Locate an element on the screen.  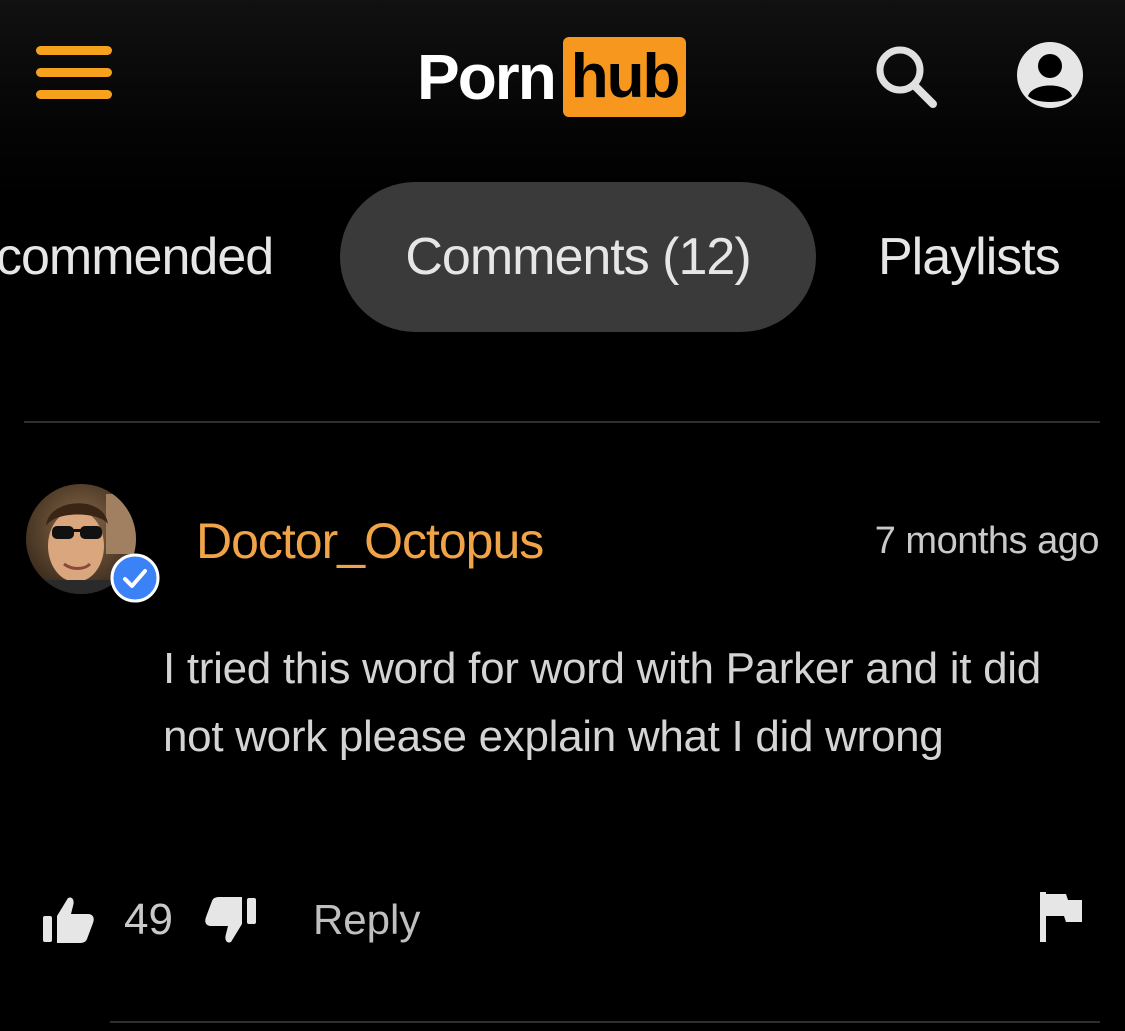
comment-divider is located at coordinates (605, 1022).